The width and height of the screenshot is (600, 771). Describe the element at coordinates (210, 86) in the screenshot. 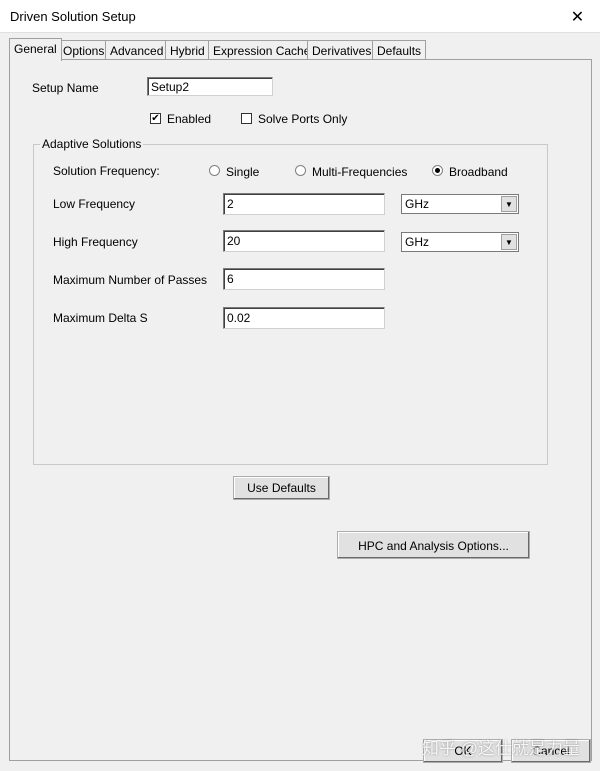

I see `setup-name-input` at that location.